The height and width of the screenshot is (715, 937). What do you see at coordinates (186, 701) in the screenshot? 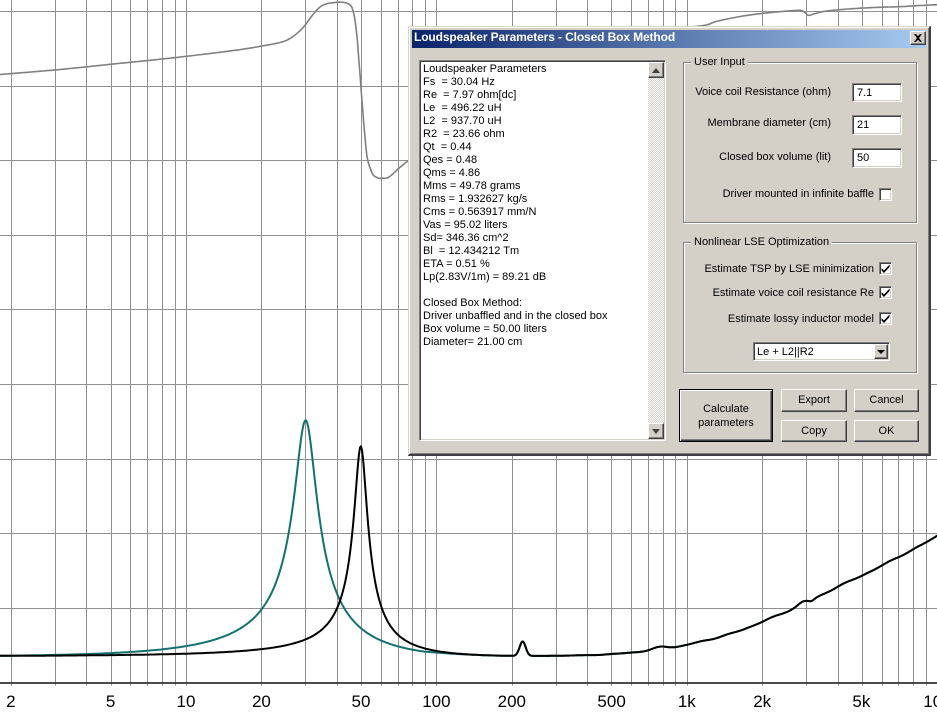
I see `svg-text: 10` at bounding box center [186, 701].